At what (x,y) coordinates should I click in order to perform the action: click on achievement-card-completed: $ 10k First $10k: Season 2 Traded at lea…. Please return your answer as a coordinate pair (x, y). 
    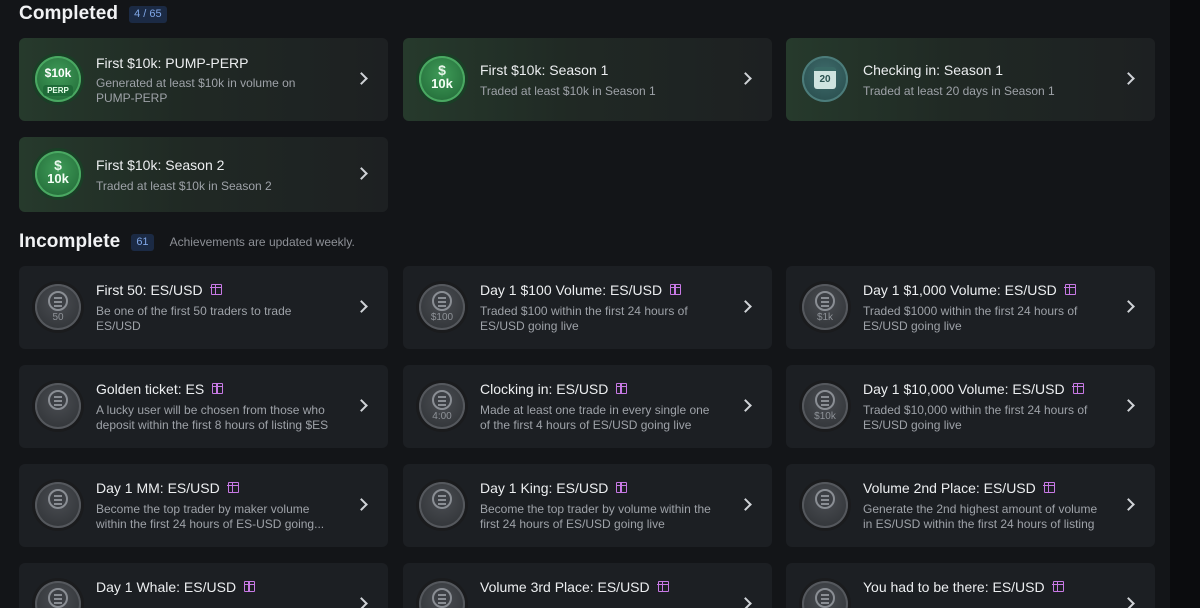
    Looking at the image, I should click on (203, 174).